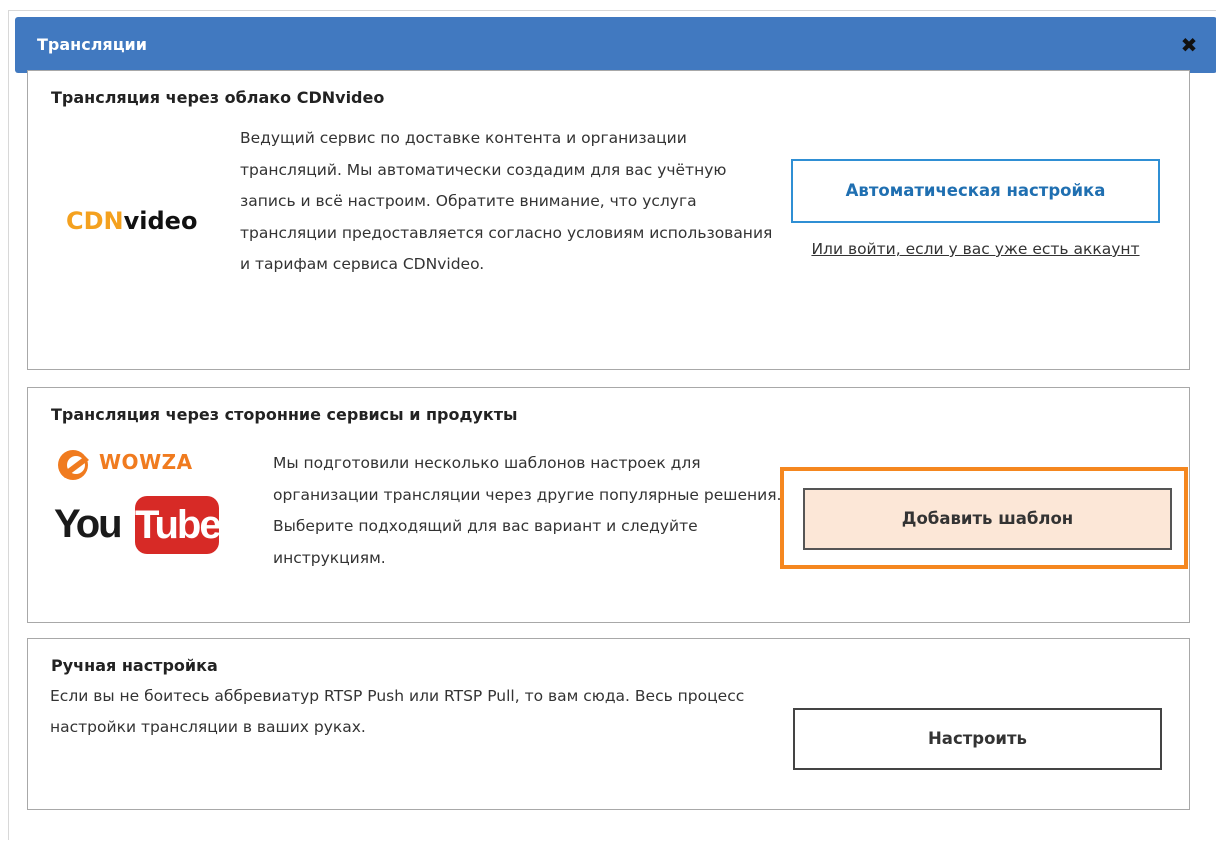 This screenshot has width=1216, height=850. Describe the element at coordinates (92, 44) in the screenshot. I see `dialog-title: Трансляции` at that location.